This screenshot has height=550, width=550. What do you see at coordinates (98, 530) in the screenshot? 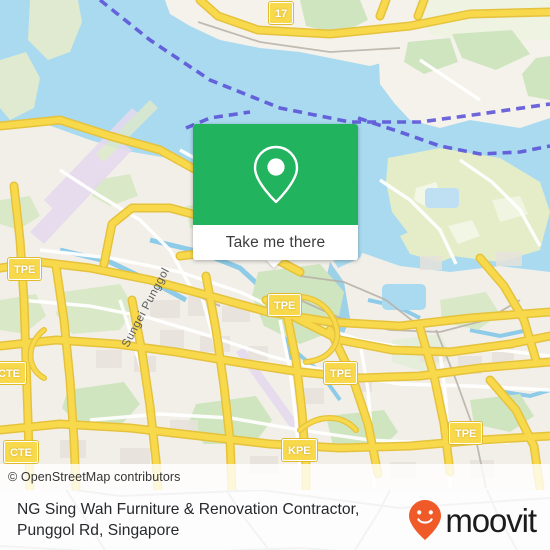
I see `place-name-line2: Punggol Rd, Singapore` at bounding box center [98, 530].